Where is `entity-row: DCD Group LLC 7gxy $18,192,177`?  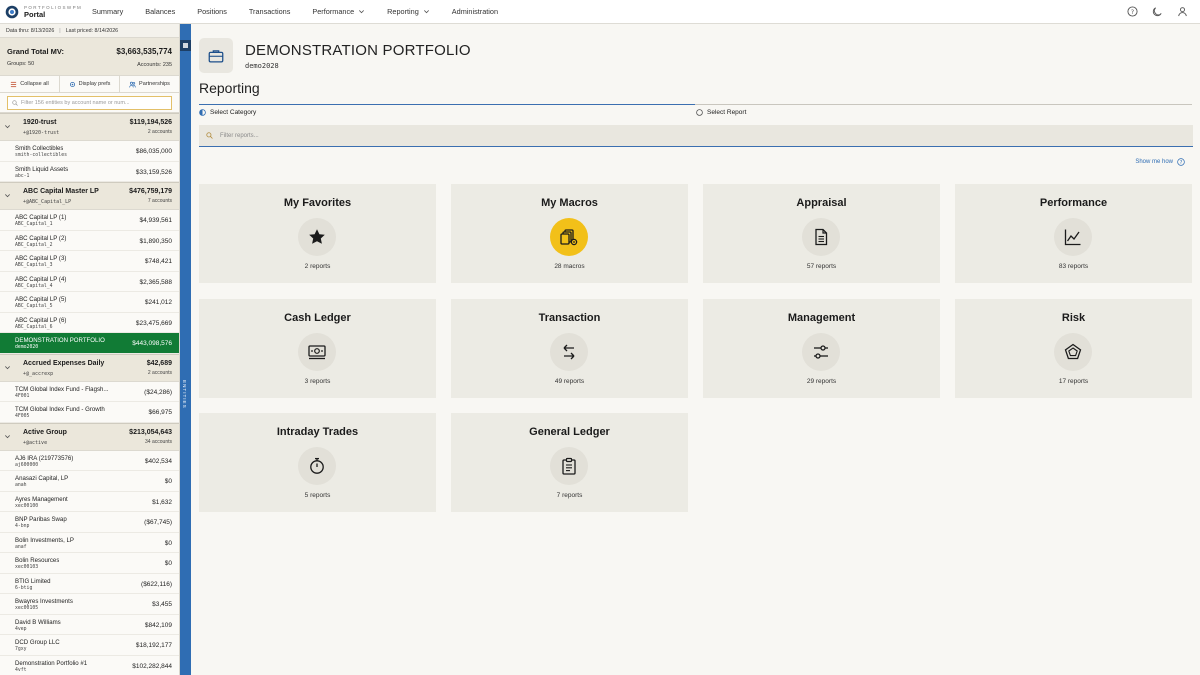 entity-row: DCD Group LLC 7gxy $18,192,177 is located at coordinates (89, 645).